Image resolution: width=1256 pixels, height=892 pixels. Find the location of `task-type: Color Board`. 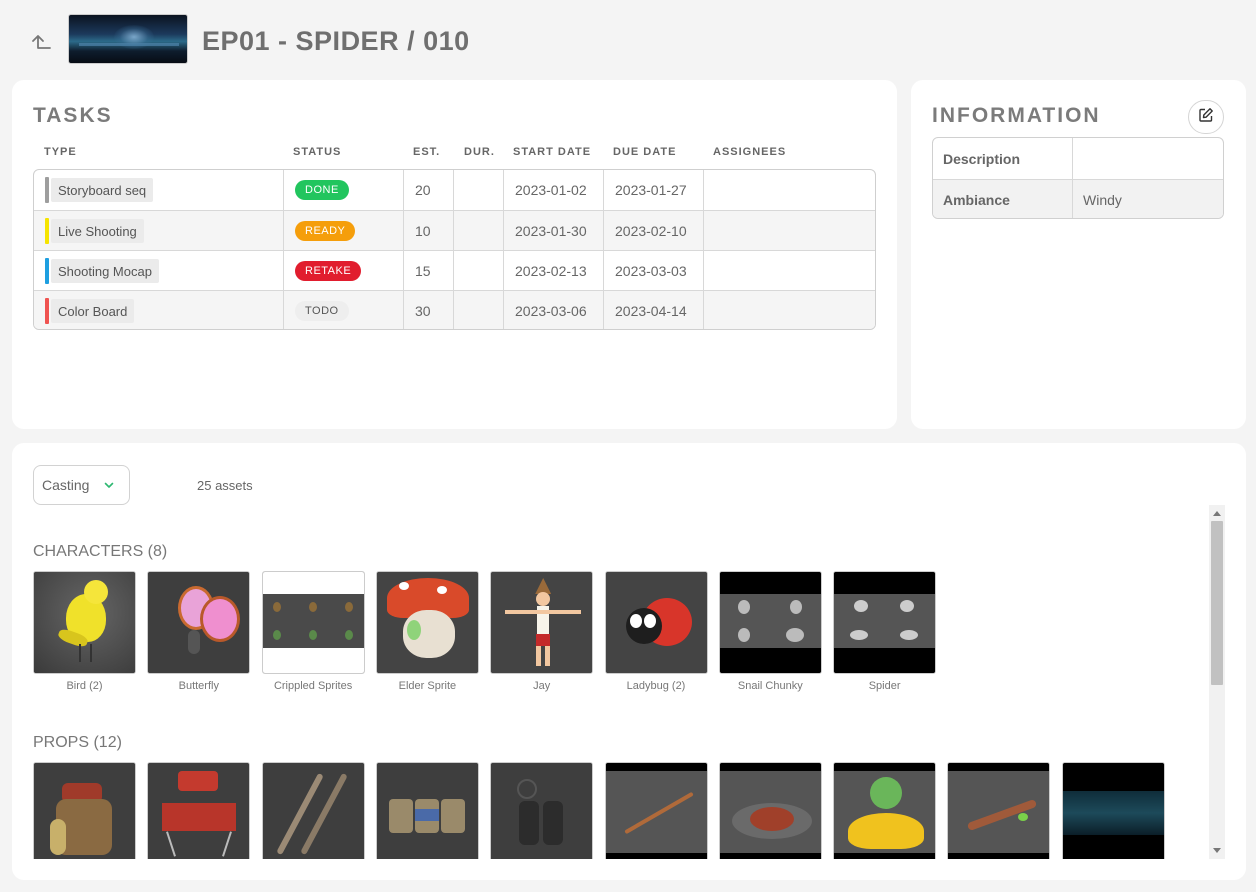

task-type: Color Board is located at coordinates (93, 311).